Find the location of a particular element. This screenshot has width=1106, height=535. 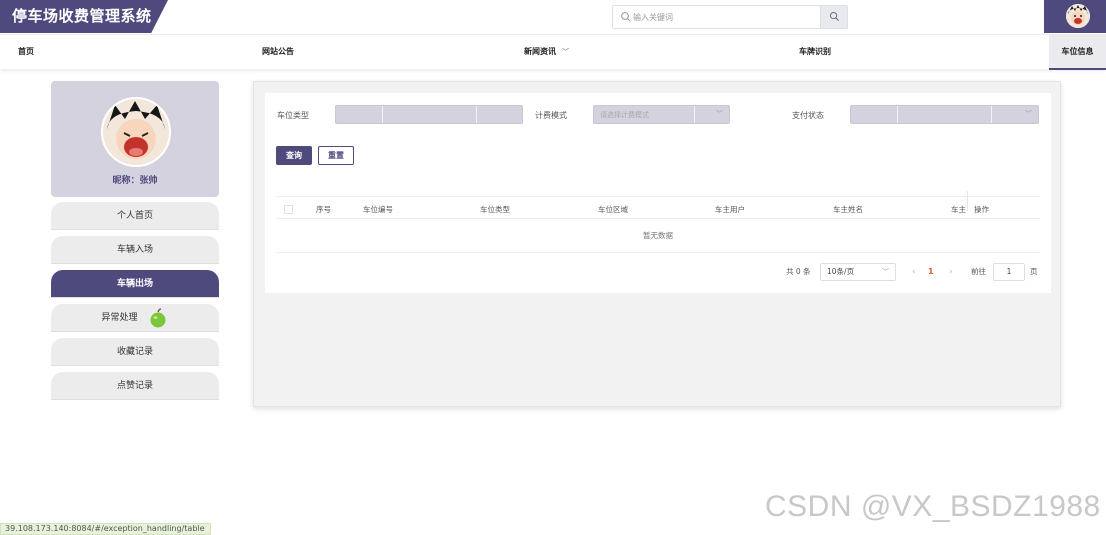

column-header: 车位类型 is located at coordinates (495, 209).